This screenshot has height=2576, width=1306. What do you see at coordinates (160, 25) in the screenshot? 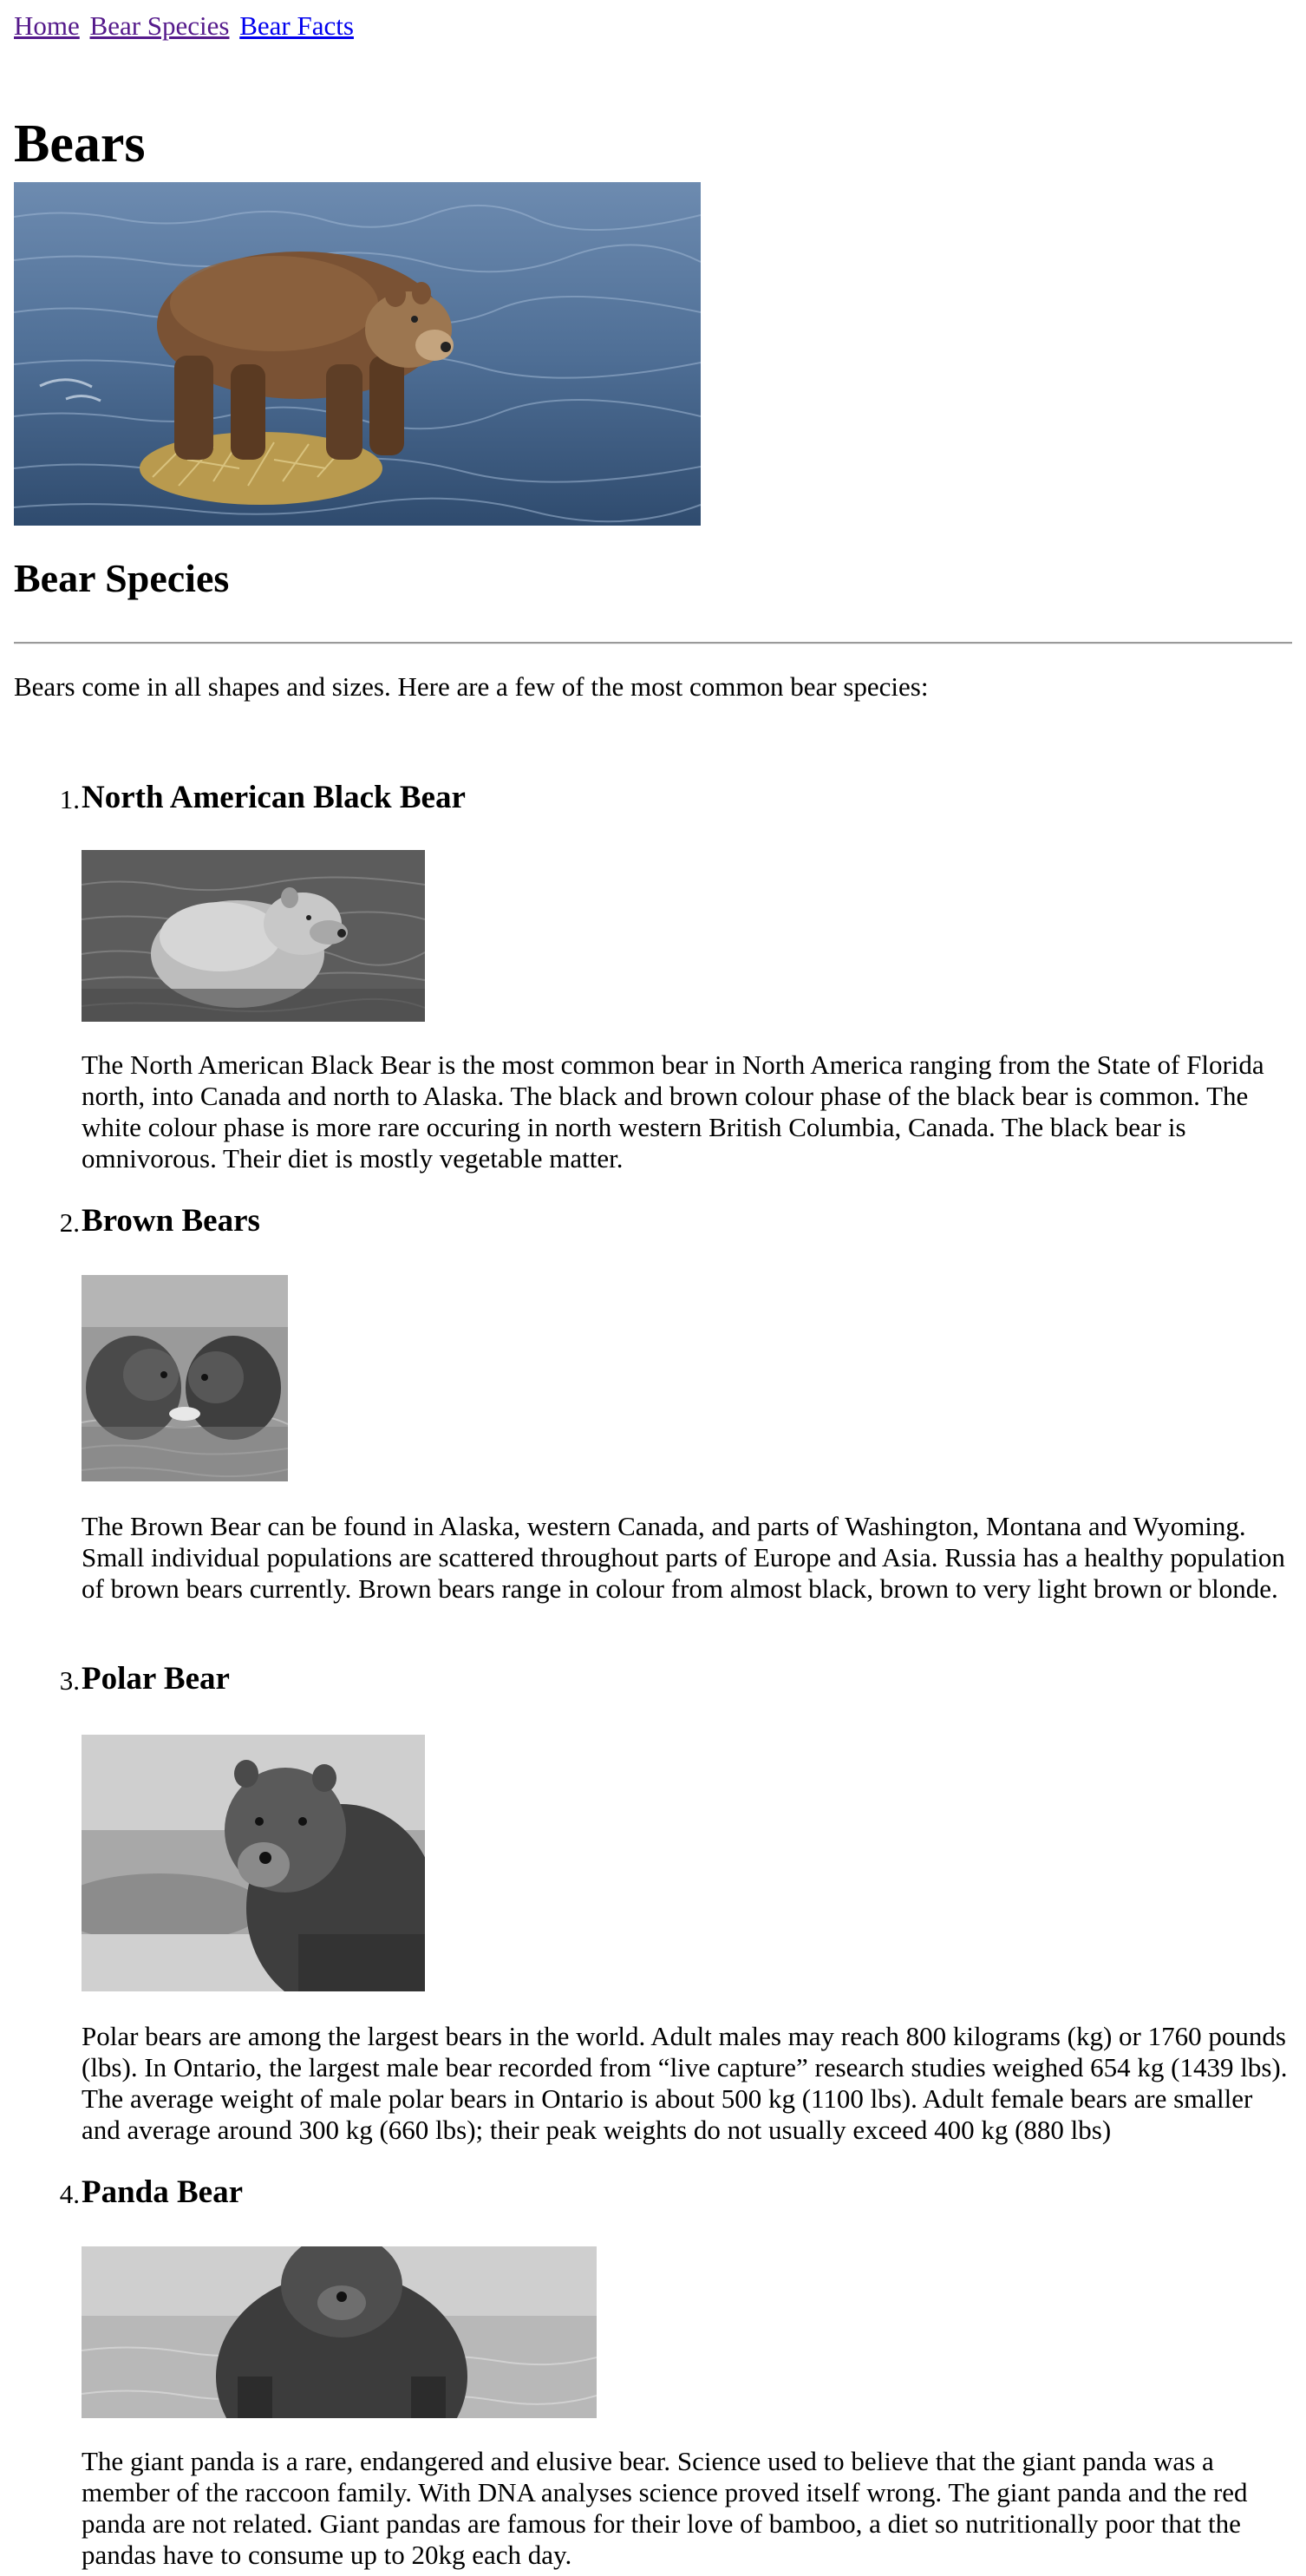
I see `nav-link-bear-species: Bear Species` at bounding box center [160, 25].